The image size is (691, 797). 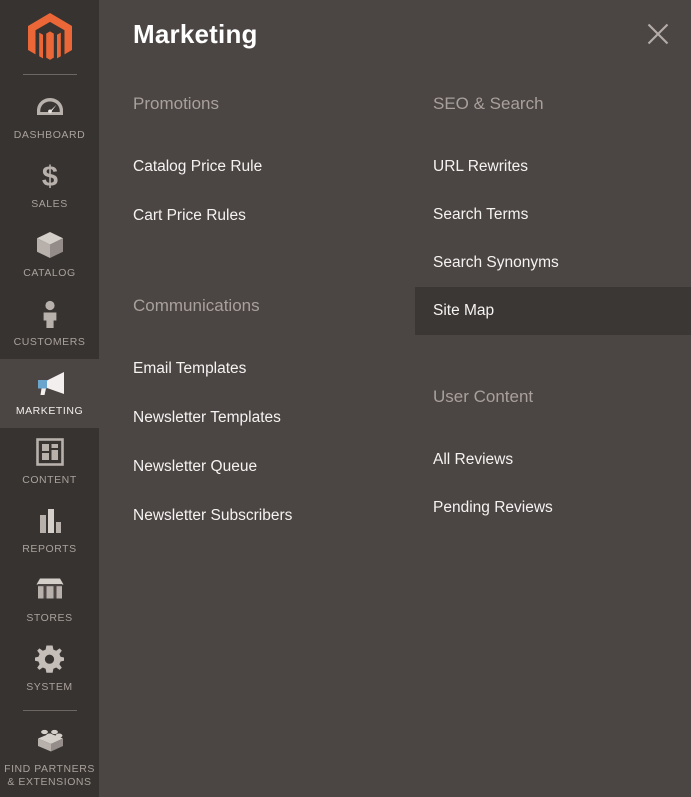 I want to click on menu-group-user-content: User Content All Reviews Pending Reviews, so click(x=553, y=459).